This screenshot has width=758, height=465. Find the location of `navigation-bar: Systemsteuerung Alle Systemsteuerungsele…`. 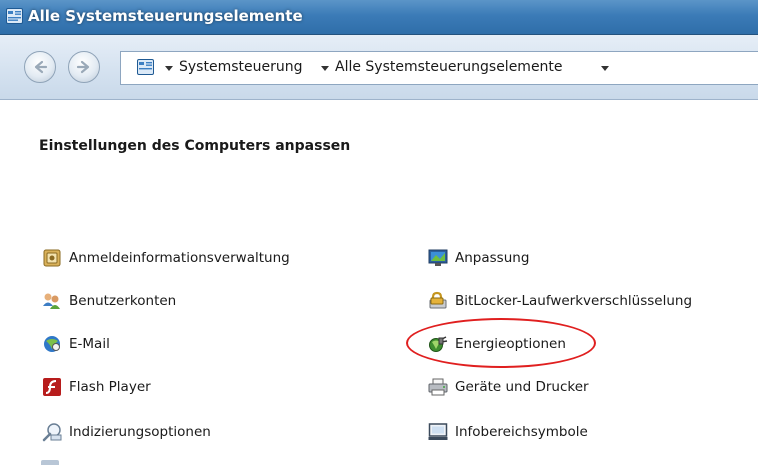

navigation-bar: Systemsteuerung Alle Systemsteuerungsele… is located at coordinates (379, 67).